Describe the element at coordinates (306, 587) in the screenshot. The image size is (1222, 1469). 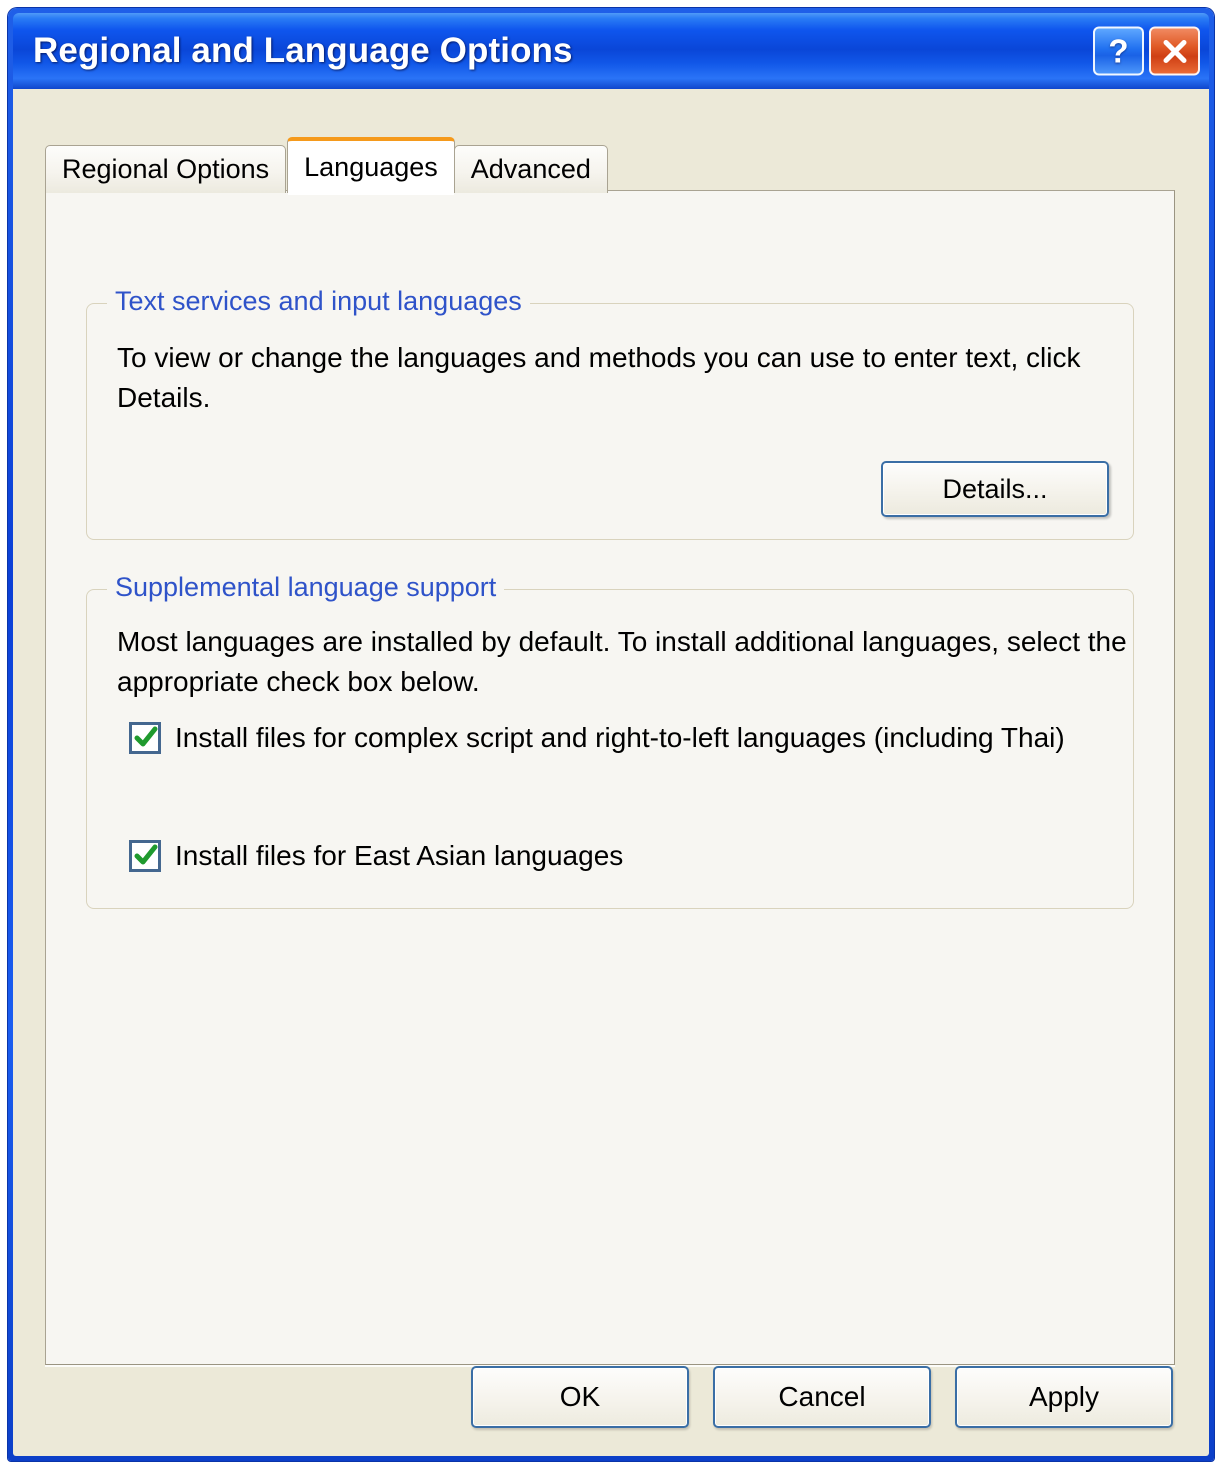
I see `group-legend: Supplemental language support` at that location.